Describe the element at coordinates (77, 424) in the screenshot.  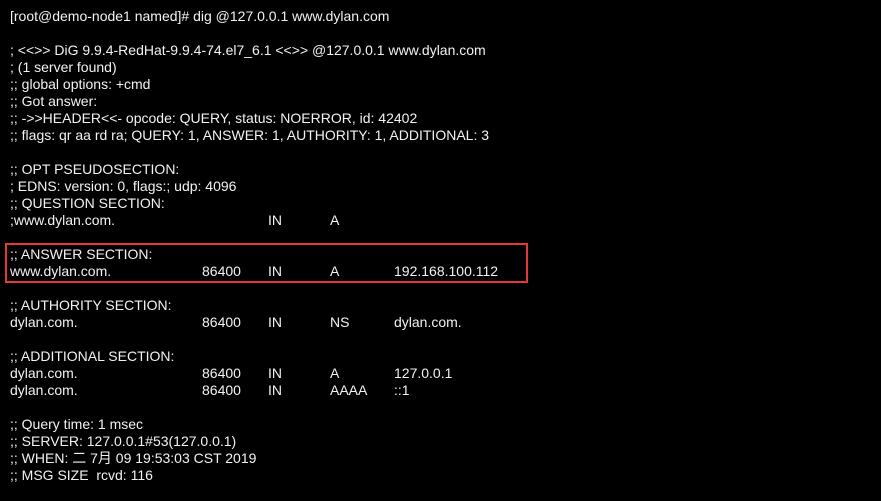
I see `query-time-line: ;; Query time: 1 msec` at that location.